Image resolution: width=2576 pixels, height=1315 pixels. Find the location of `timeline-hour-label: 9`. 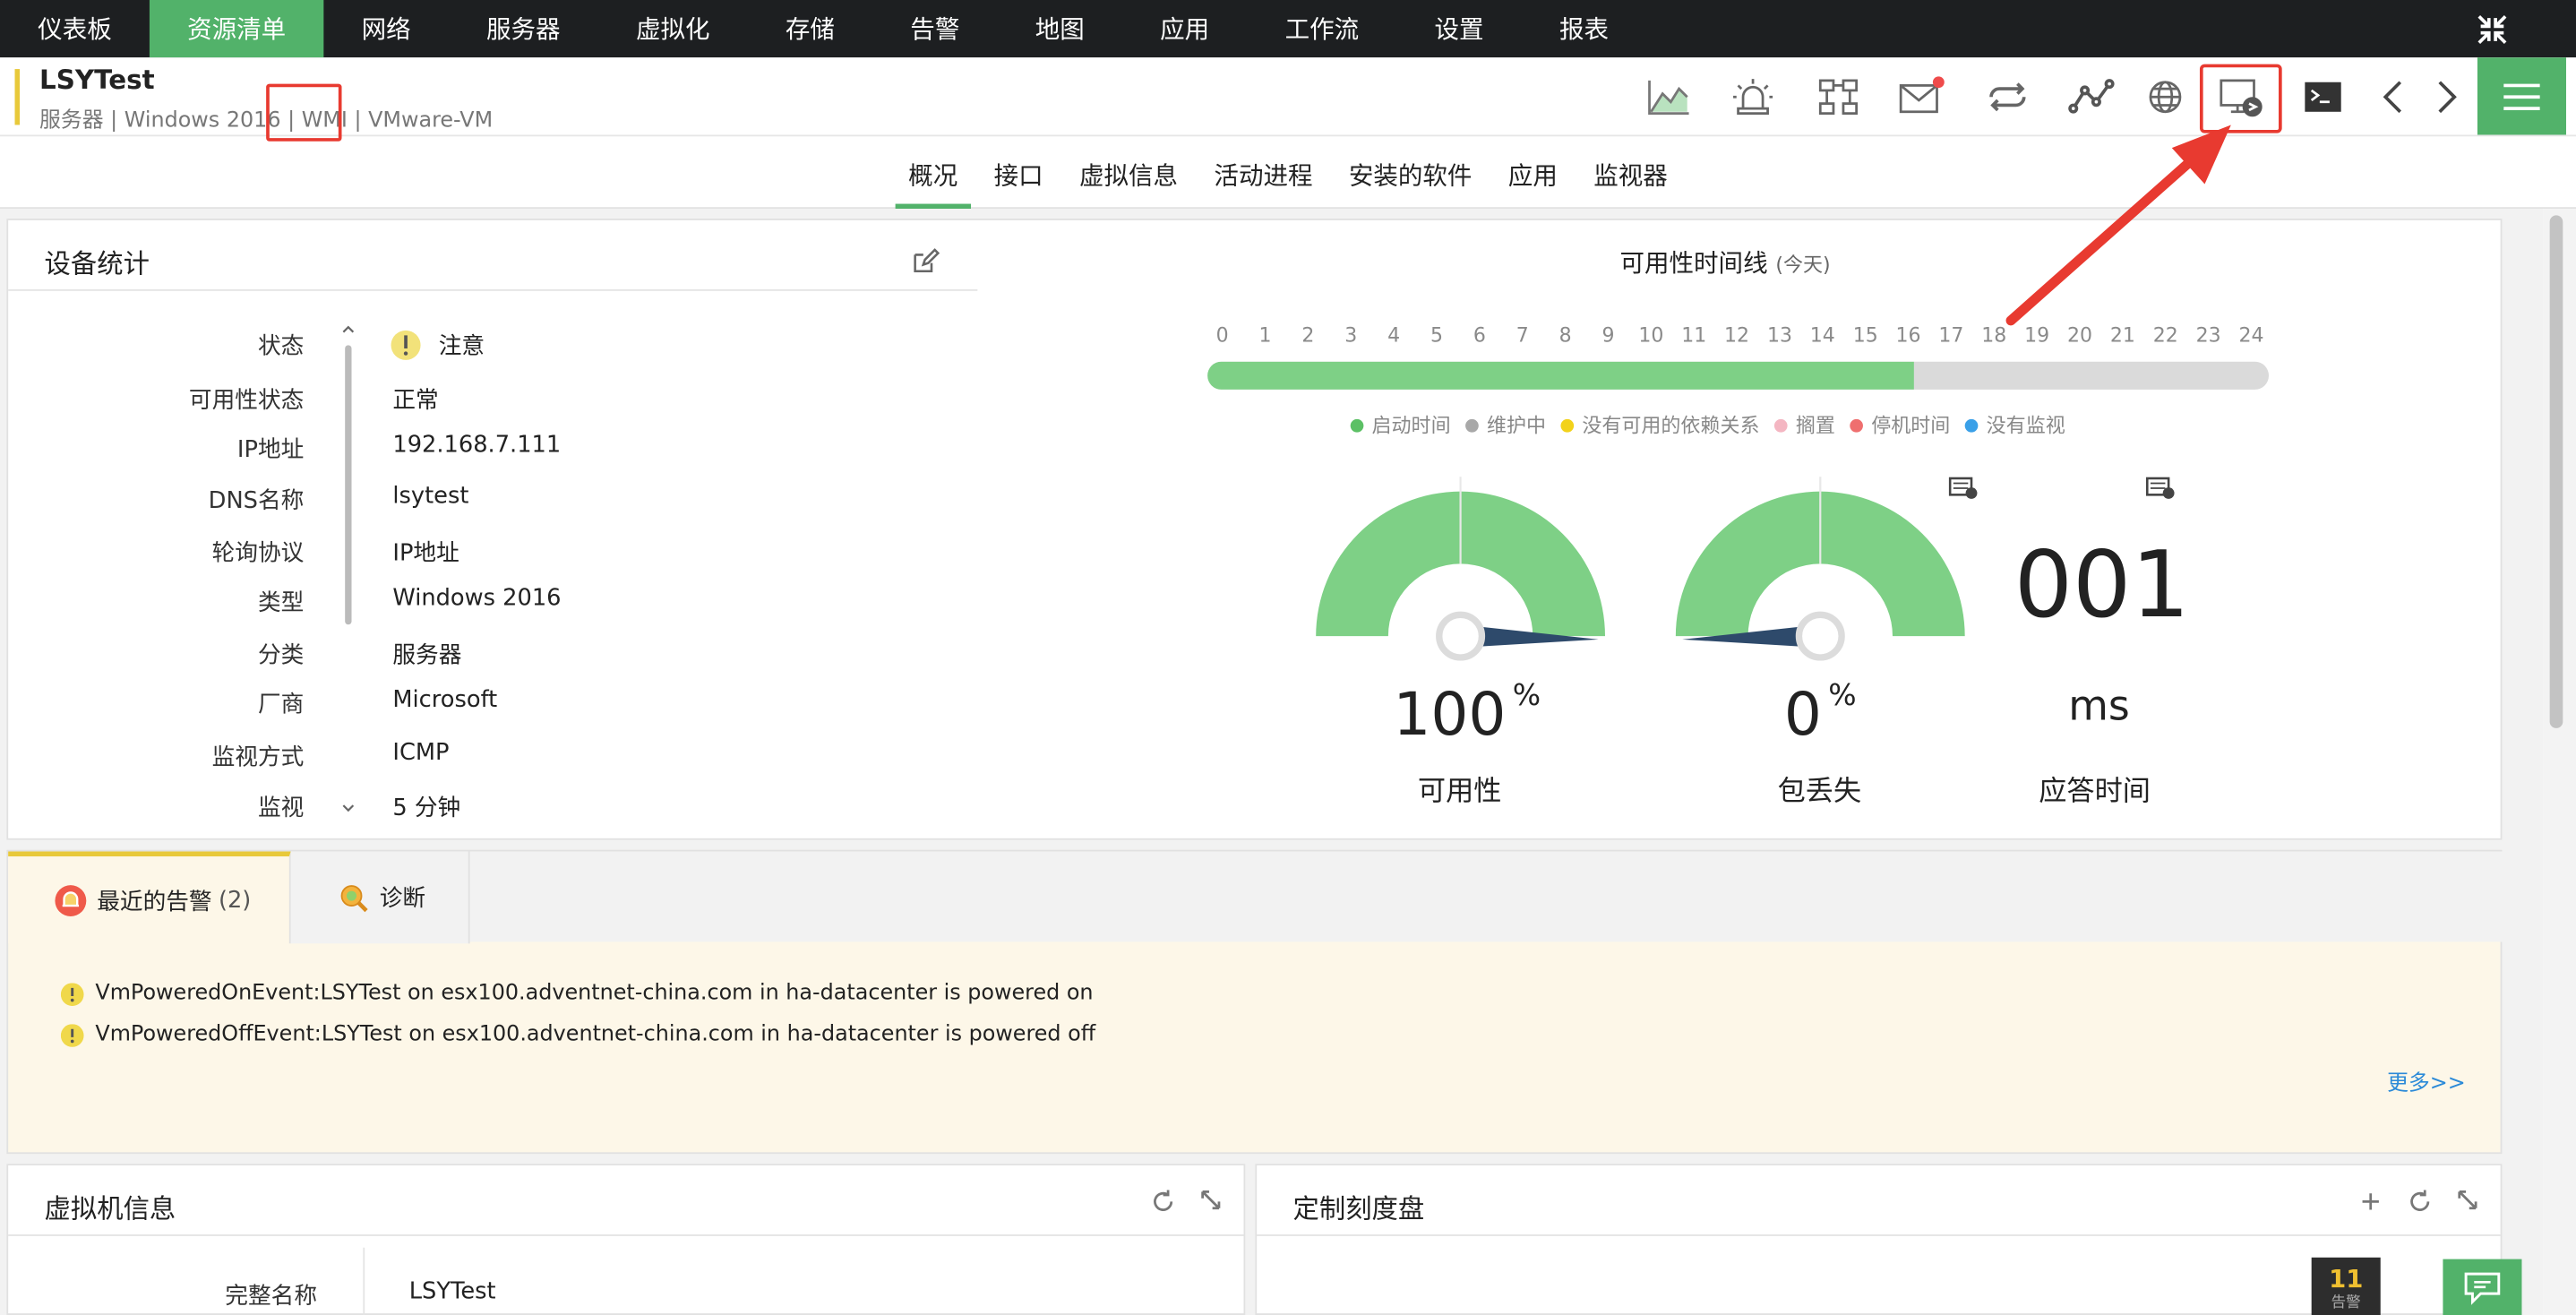

timeline-hour-label: 9 is located at coordinates (1608, 335).